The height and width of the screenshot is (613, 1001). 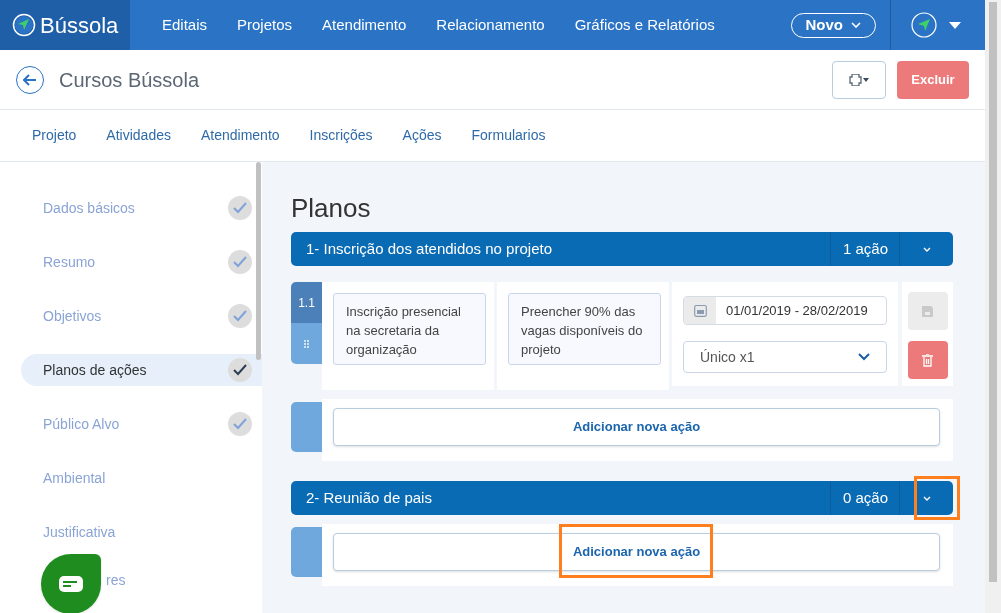 What do you see at coordinates (924, 25) in the screenshot?
I see `avatar-icon` at bounding box center [924, 25].